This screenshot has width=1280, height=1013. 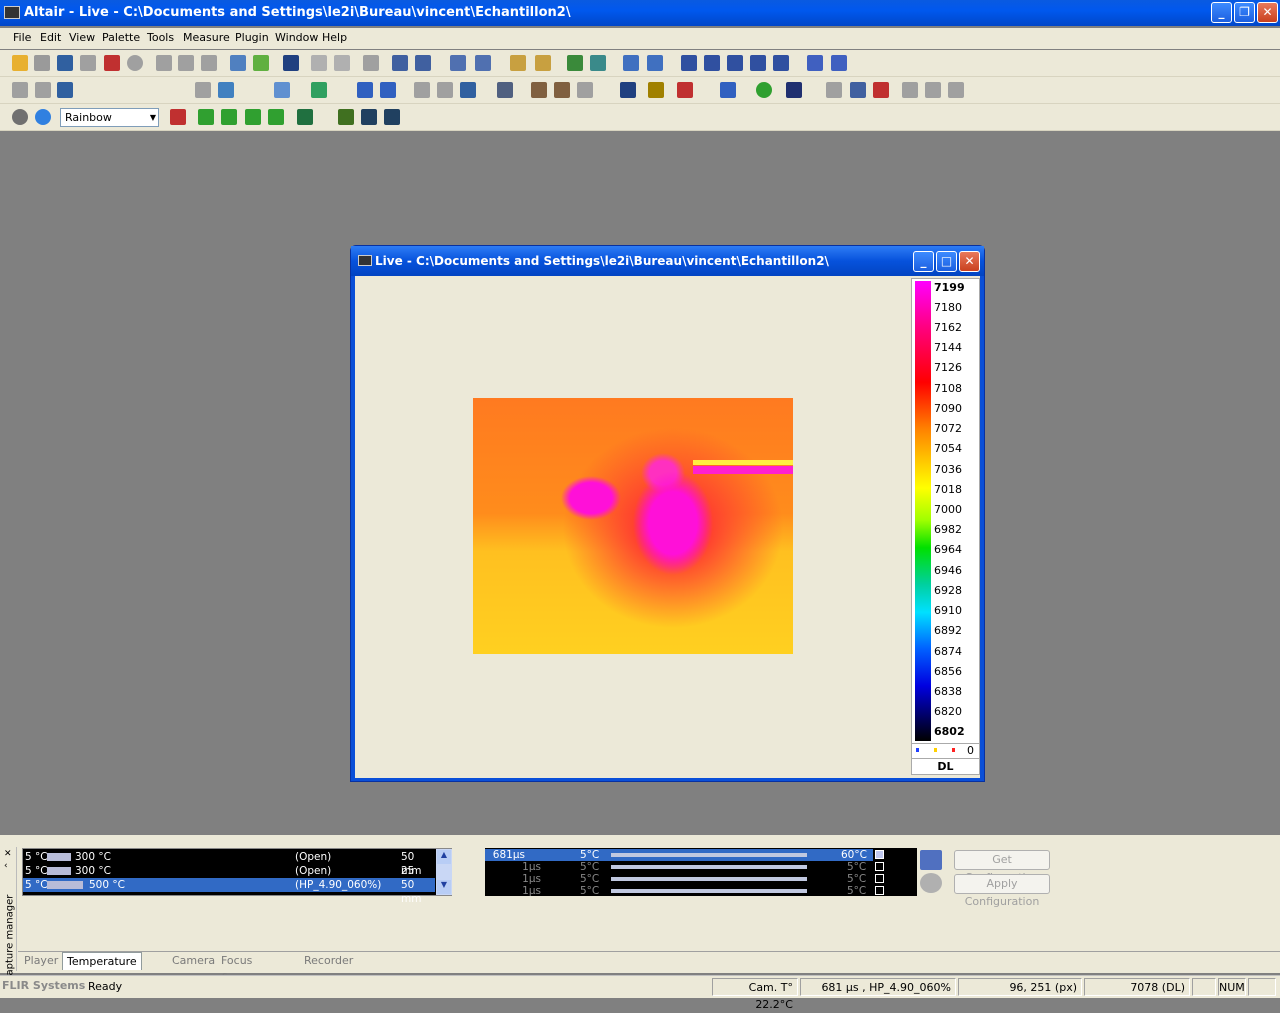 What do you see at coordinates (276, 117) in the screenshot?
I see `agc-icon` at bounding box center [276, 117].